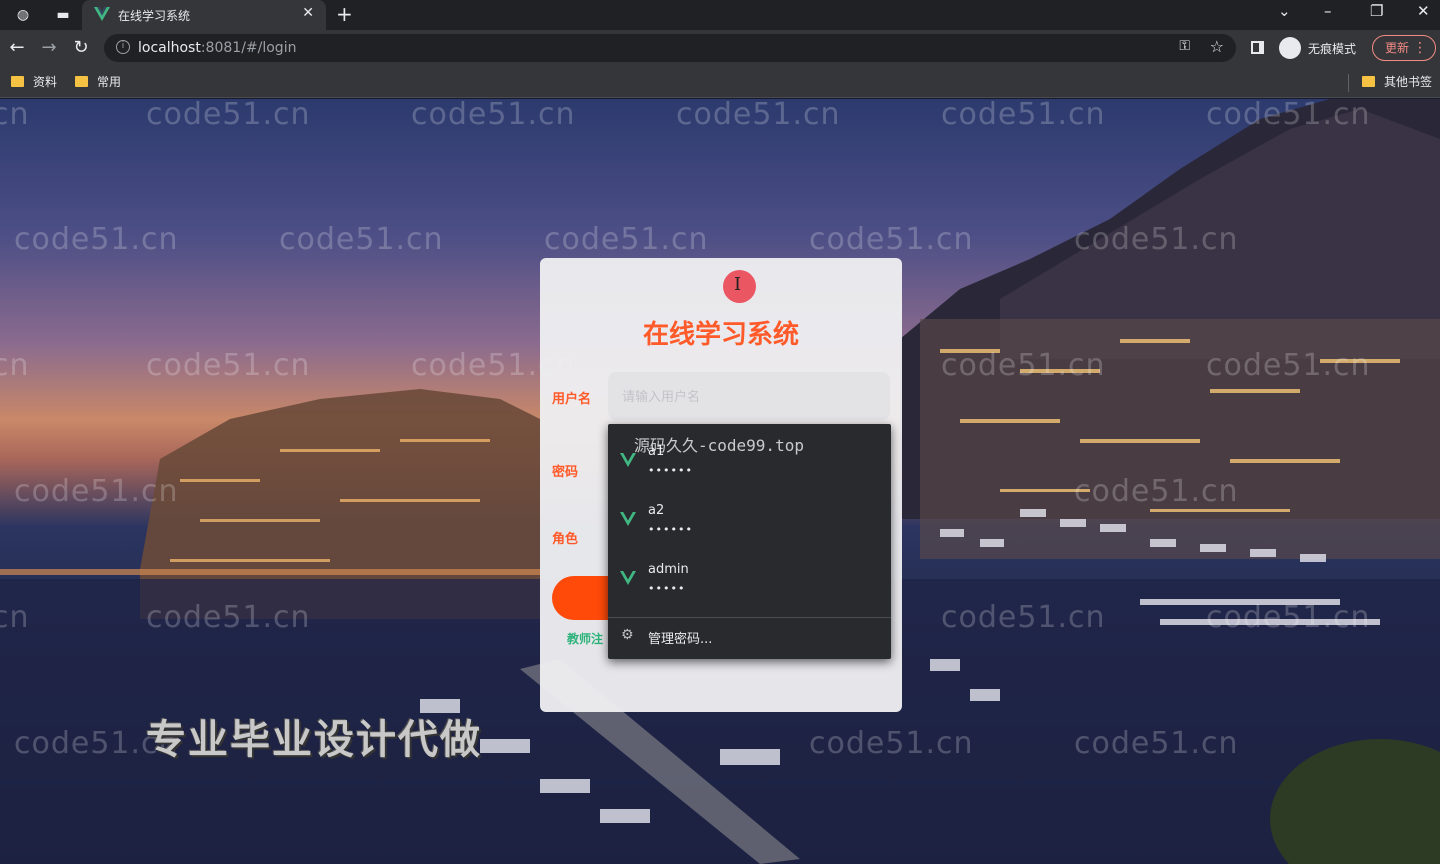 Image resolution: width=1440 pixels, height=864 pixels. Describe the element at coordinates (308, 13) in the screenshot. I see `close-tab-icon: ✕` at that location.